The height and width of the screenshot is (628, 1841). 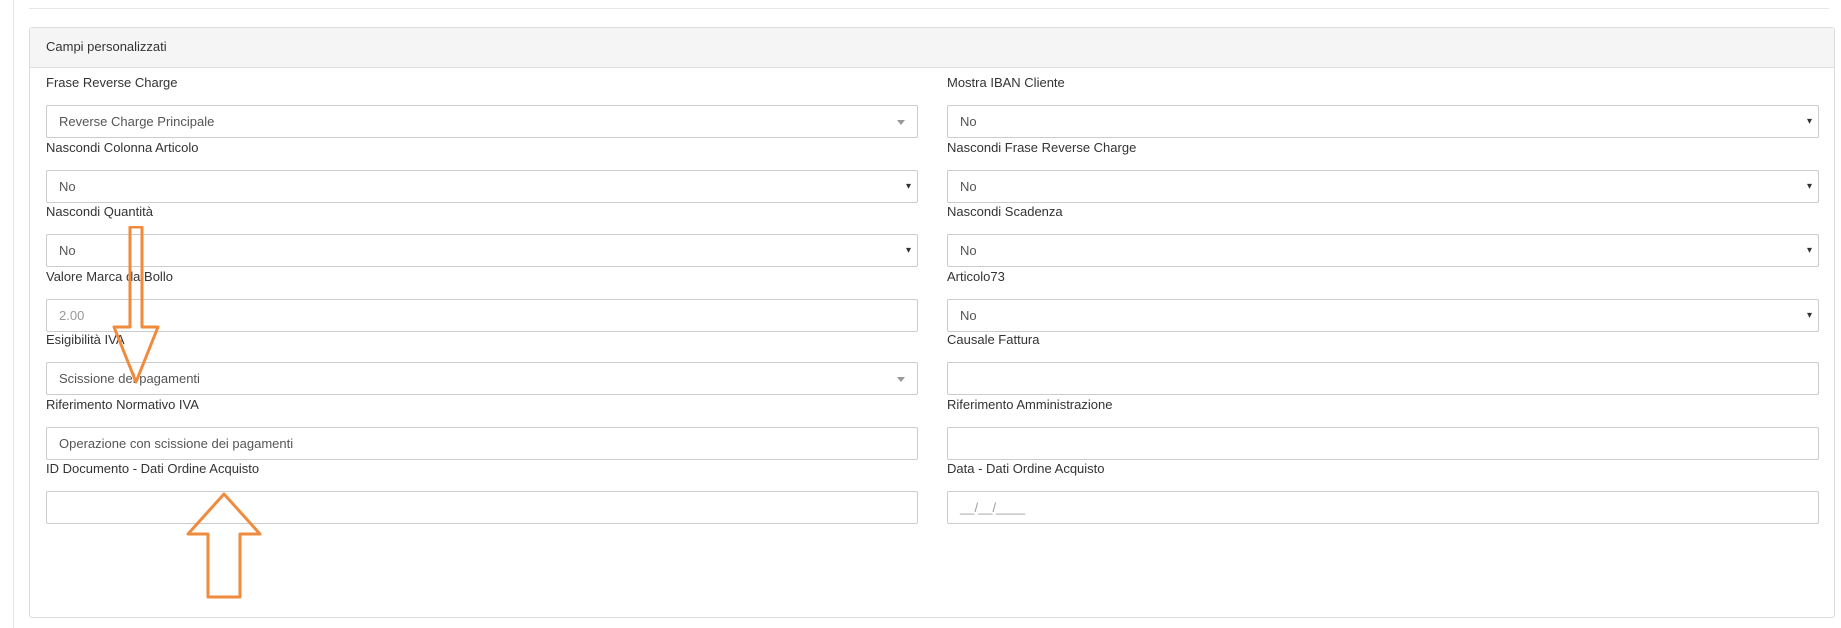 I want to click on field-label: Esigibilità IVA, so click(x=85, y=339).